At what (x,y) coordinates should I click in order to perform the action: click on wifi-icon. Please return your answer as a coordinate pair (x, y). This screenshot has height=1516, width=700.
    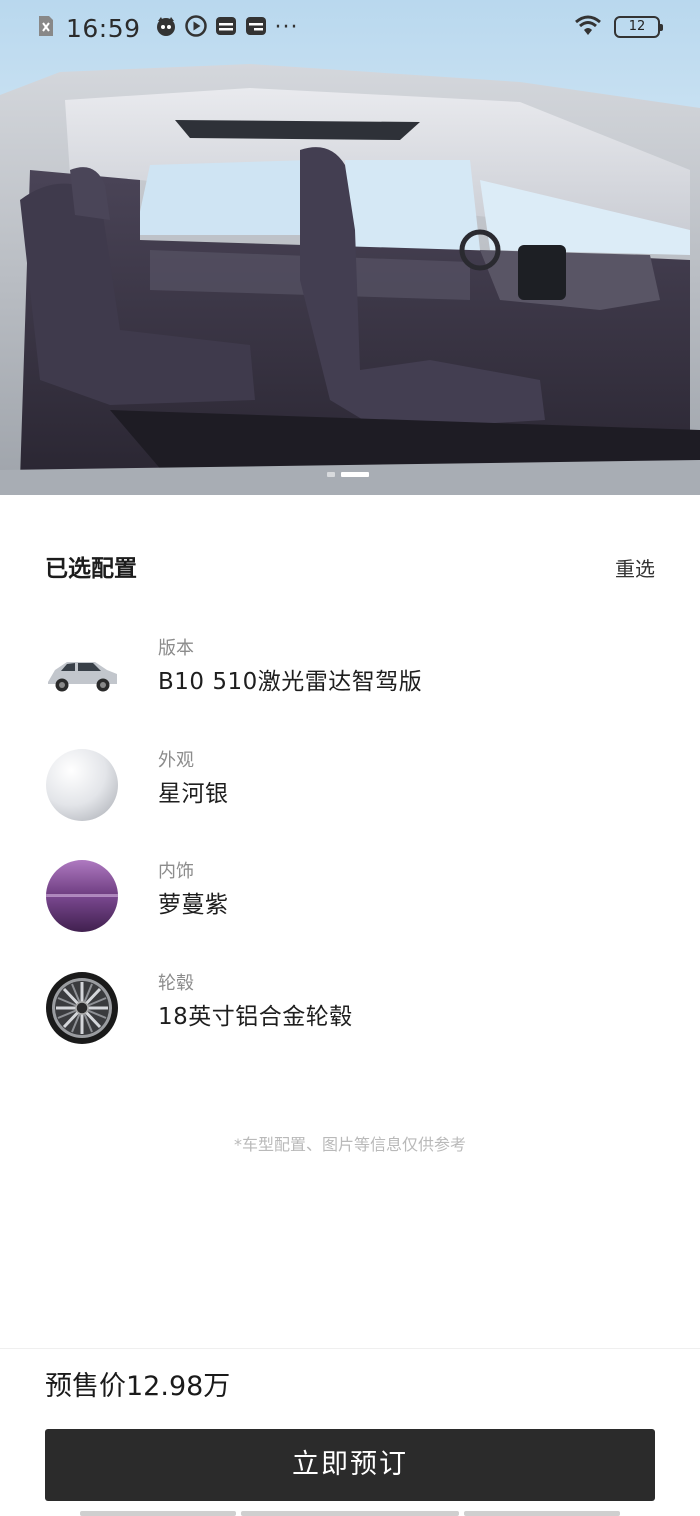
    Looking at the image, I should click on (588, 27).